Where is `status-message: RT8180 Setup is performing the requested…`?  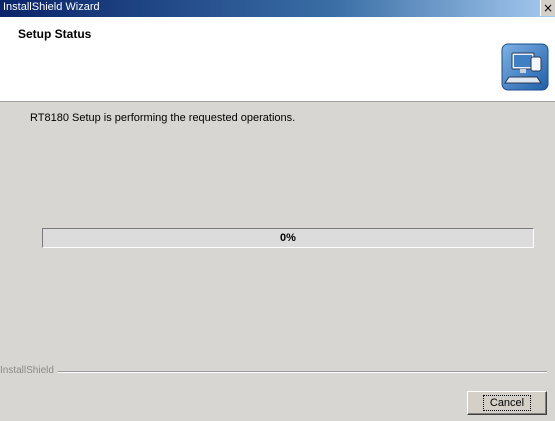 status-message: RT8180 Setup is performing the requested… is located at coordinates (163, 118).